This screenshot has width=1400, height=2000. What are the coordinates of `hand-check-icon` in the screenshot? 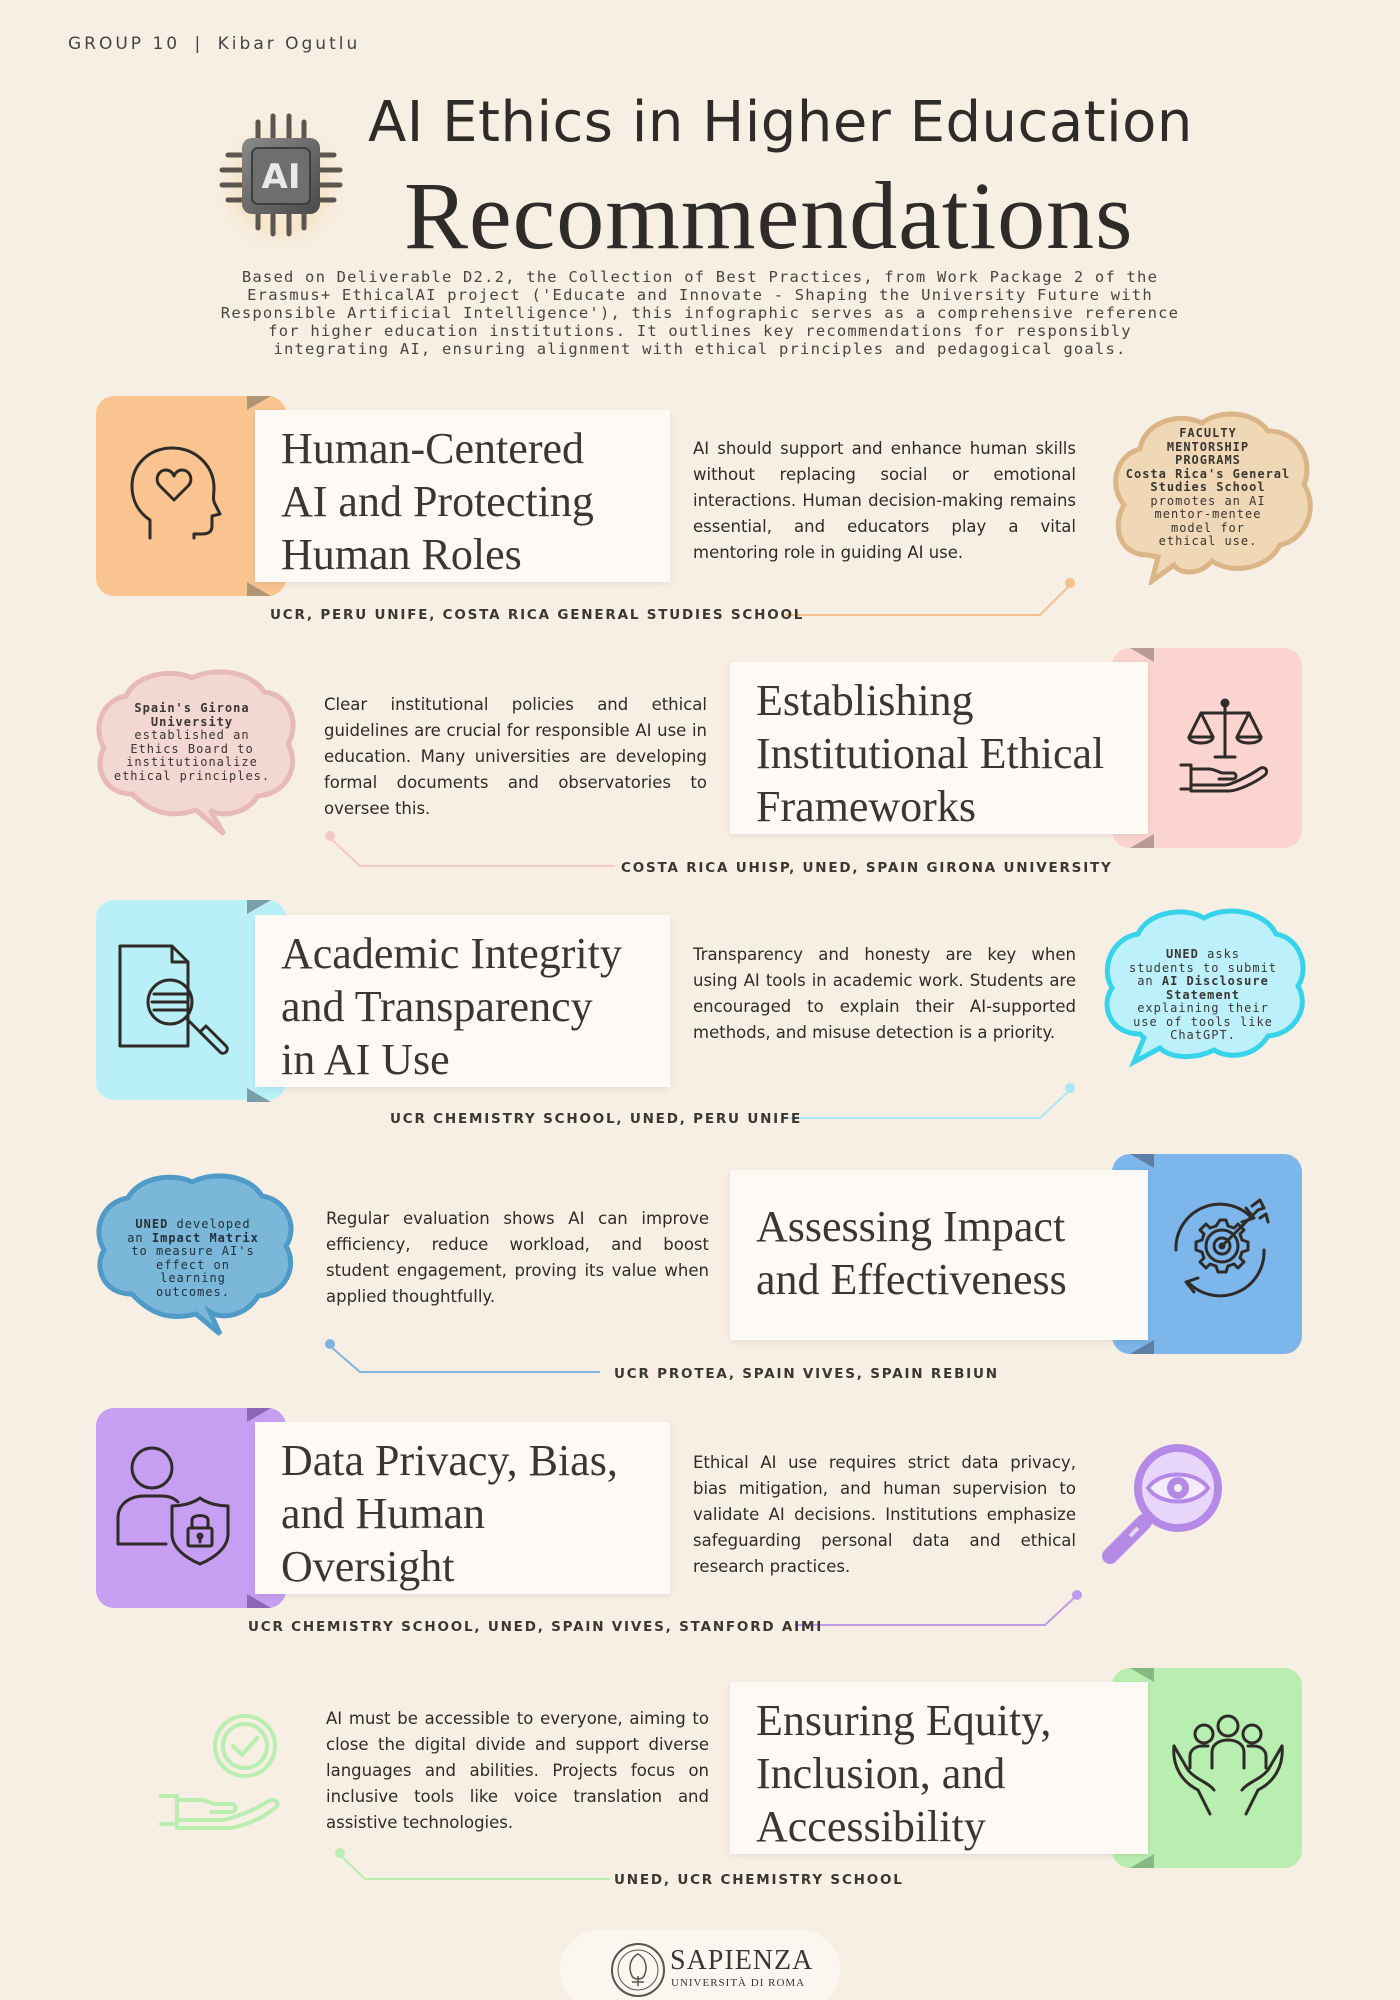 It's located at (225, 1772).